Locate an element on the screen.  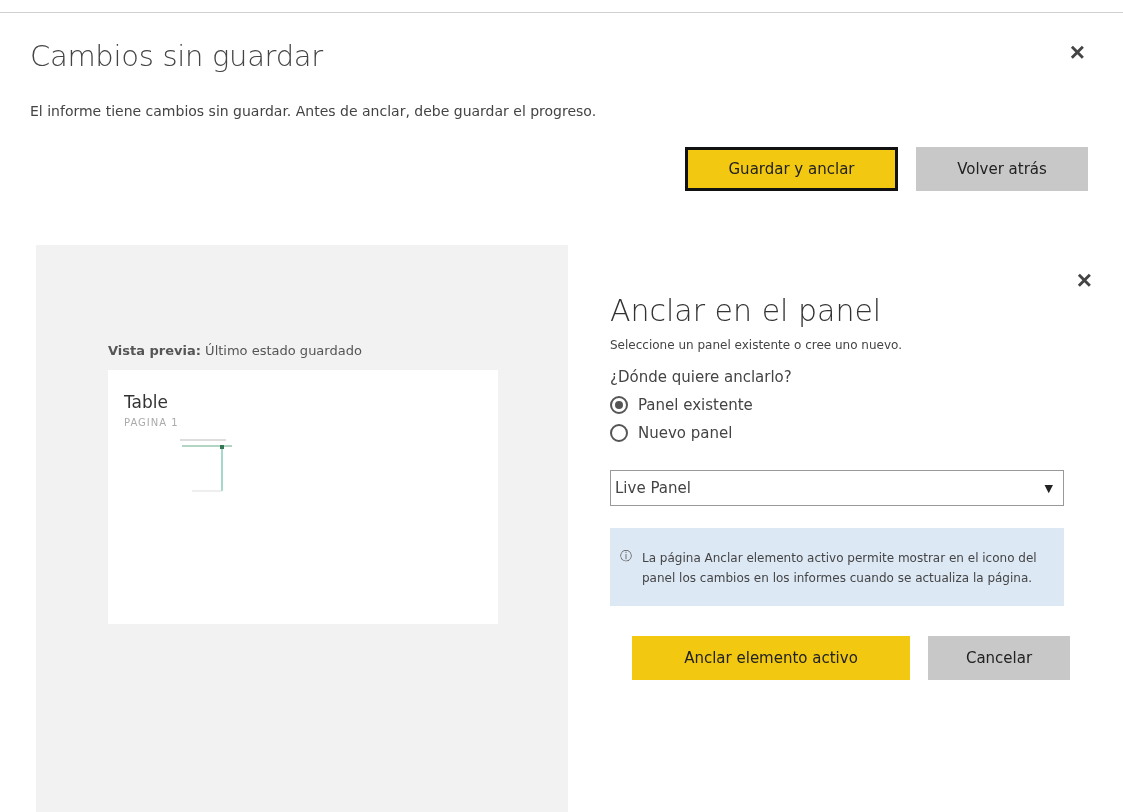
panel-subtitle: Seleccione un panel existente o cree uno nuevo. is located at coordinates (756, 345).